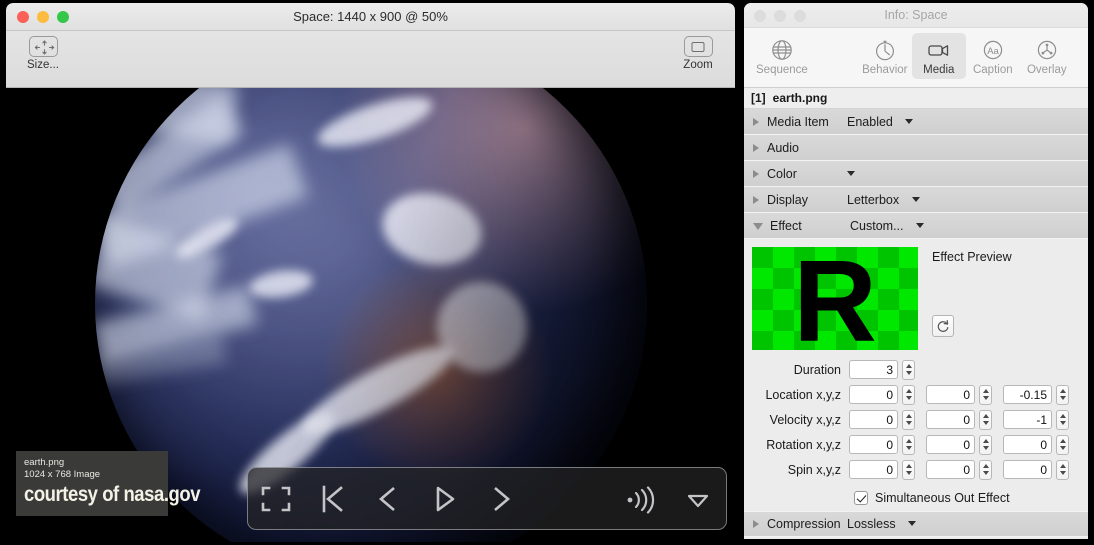 This screenshot has width=1094, height=545. I want to click on previous-button, so click(388, 499).